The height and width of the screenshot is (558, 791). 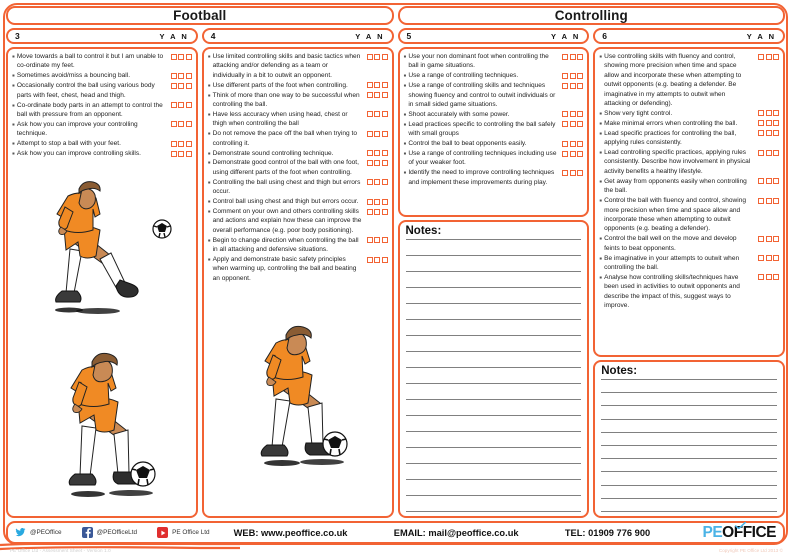 I want to click on facebook-icon, so click(x=87, y=532).